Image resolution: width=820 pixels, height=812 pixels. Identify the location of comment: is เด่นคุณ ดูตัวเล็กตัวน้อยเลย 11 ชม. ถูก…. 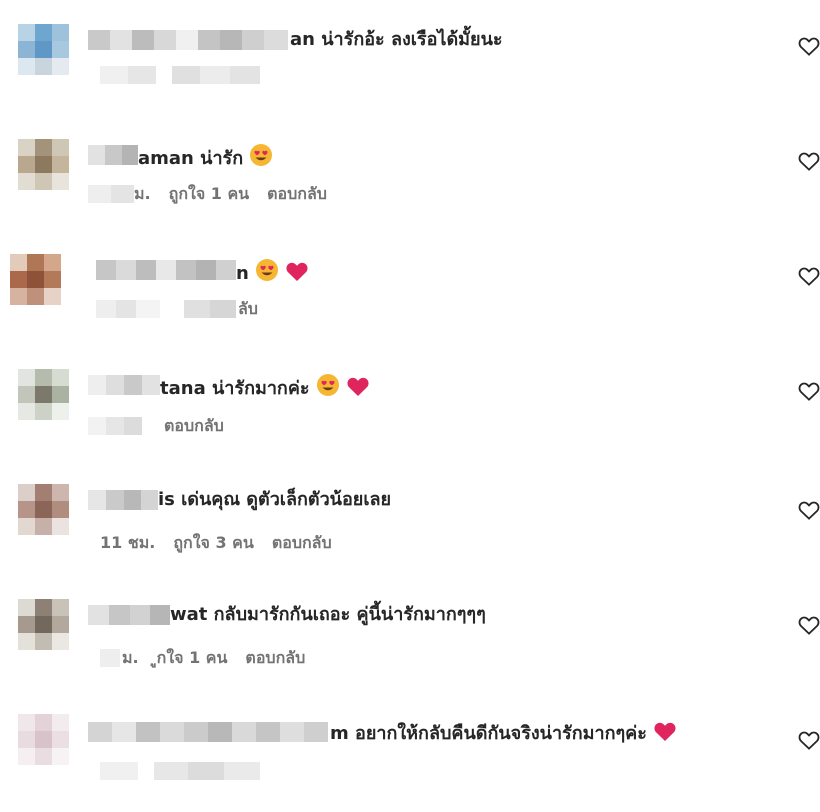
(410, 515).